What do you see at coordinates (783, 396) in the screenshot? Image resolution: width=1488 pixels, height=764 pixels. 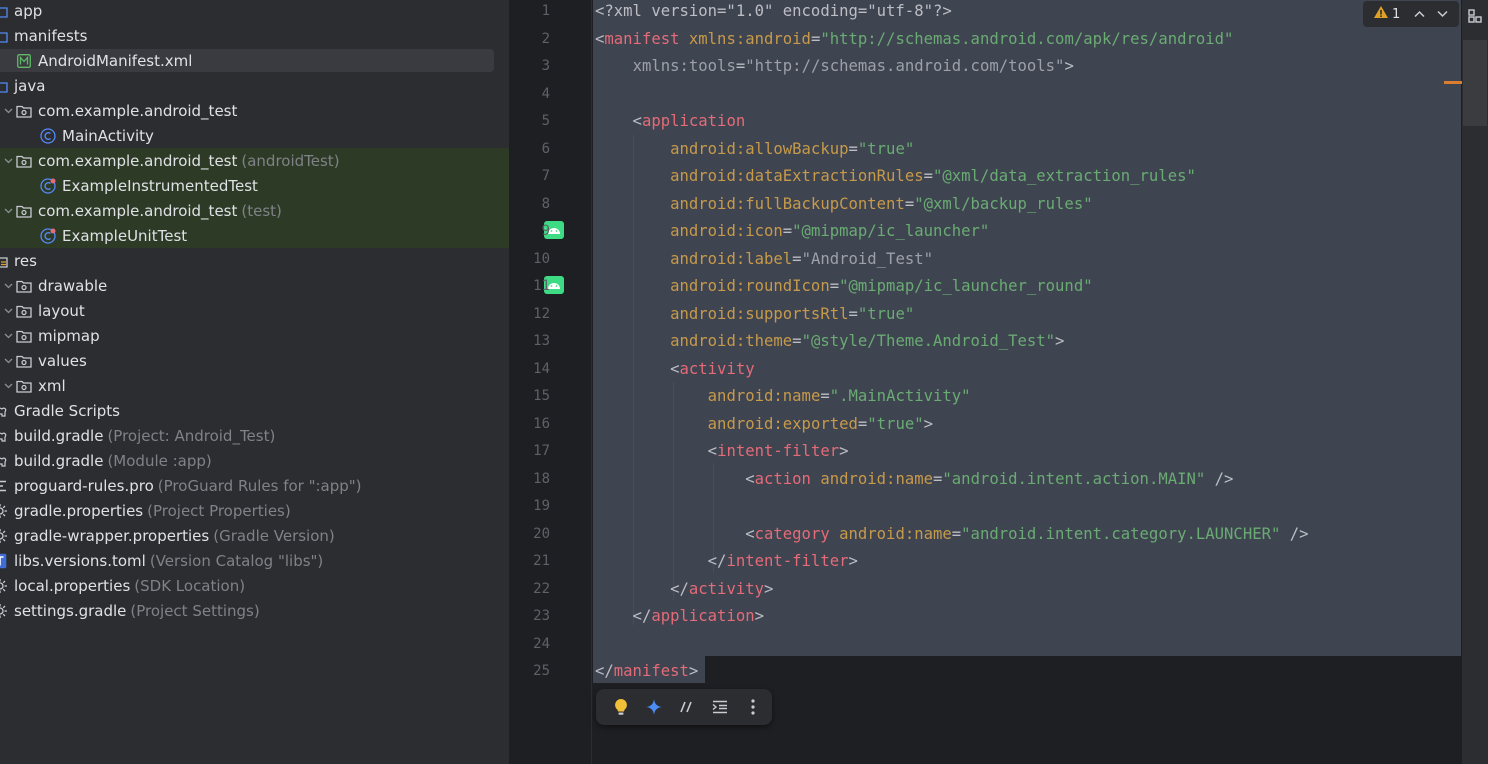 I see `code-line: android:name=".MainActivity"` at bounding box center [783, 396].